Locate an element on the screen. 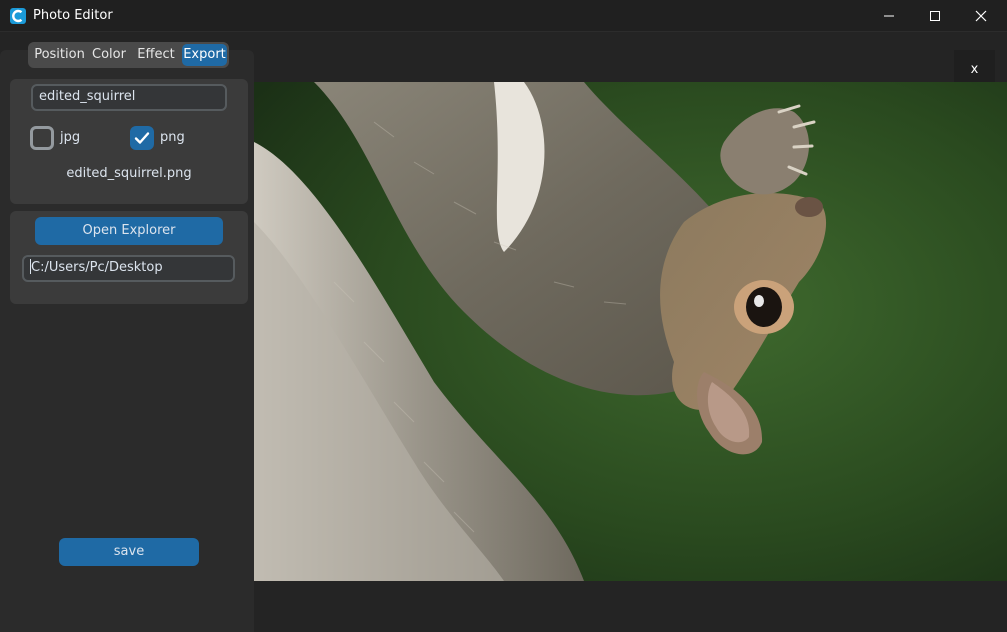 Image resolution: width=1007 pixels, height=632 pixels. tab-bar: Position Color Effect Export is located at coordinates (128, 55).